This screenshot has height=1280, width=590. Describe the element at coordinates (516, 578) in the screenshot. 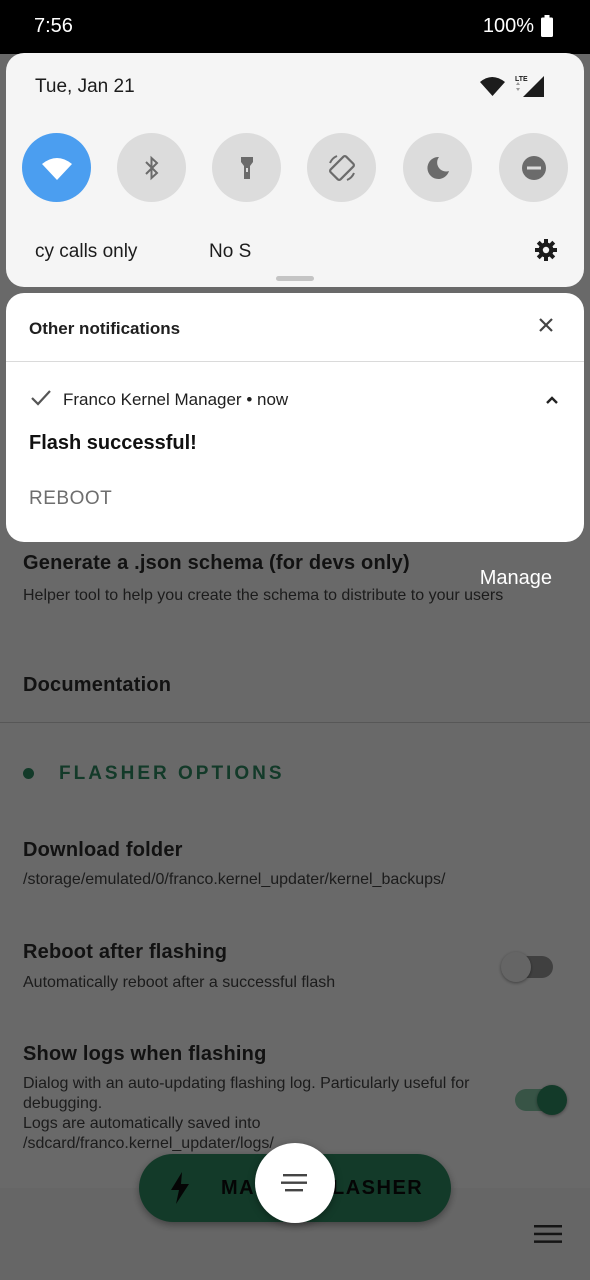

I see `manage-button: Manage` at that location.